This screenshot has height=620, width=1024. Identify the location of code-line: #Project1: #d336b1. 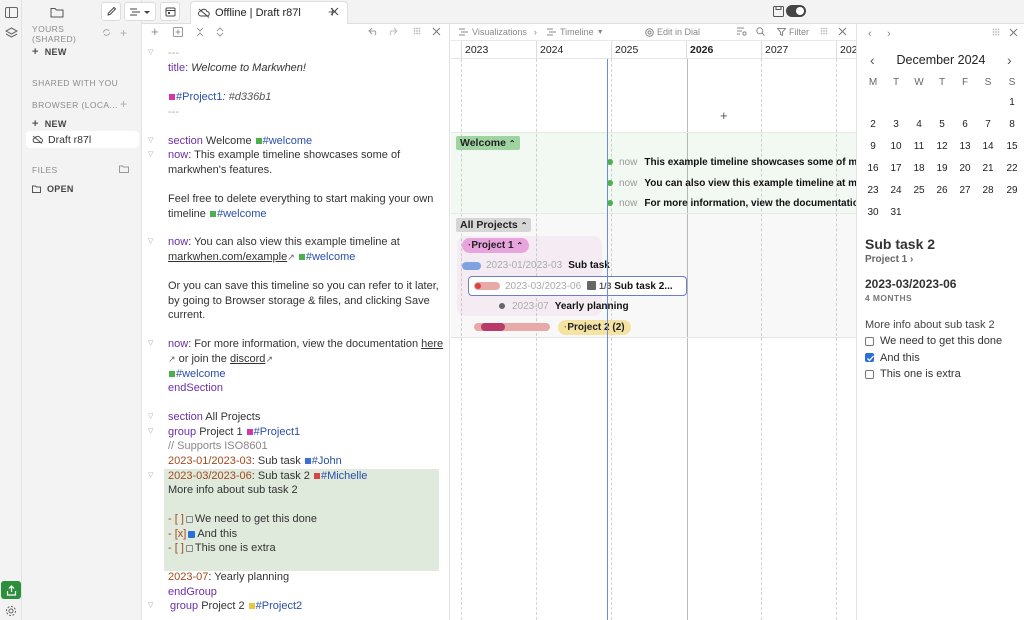
(219, 97).